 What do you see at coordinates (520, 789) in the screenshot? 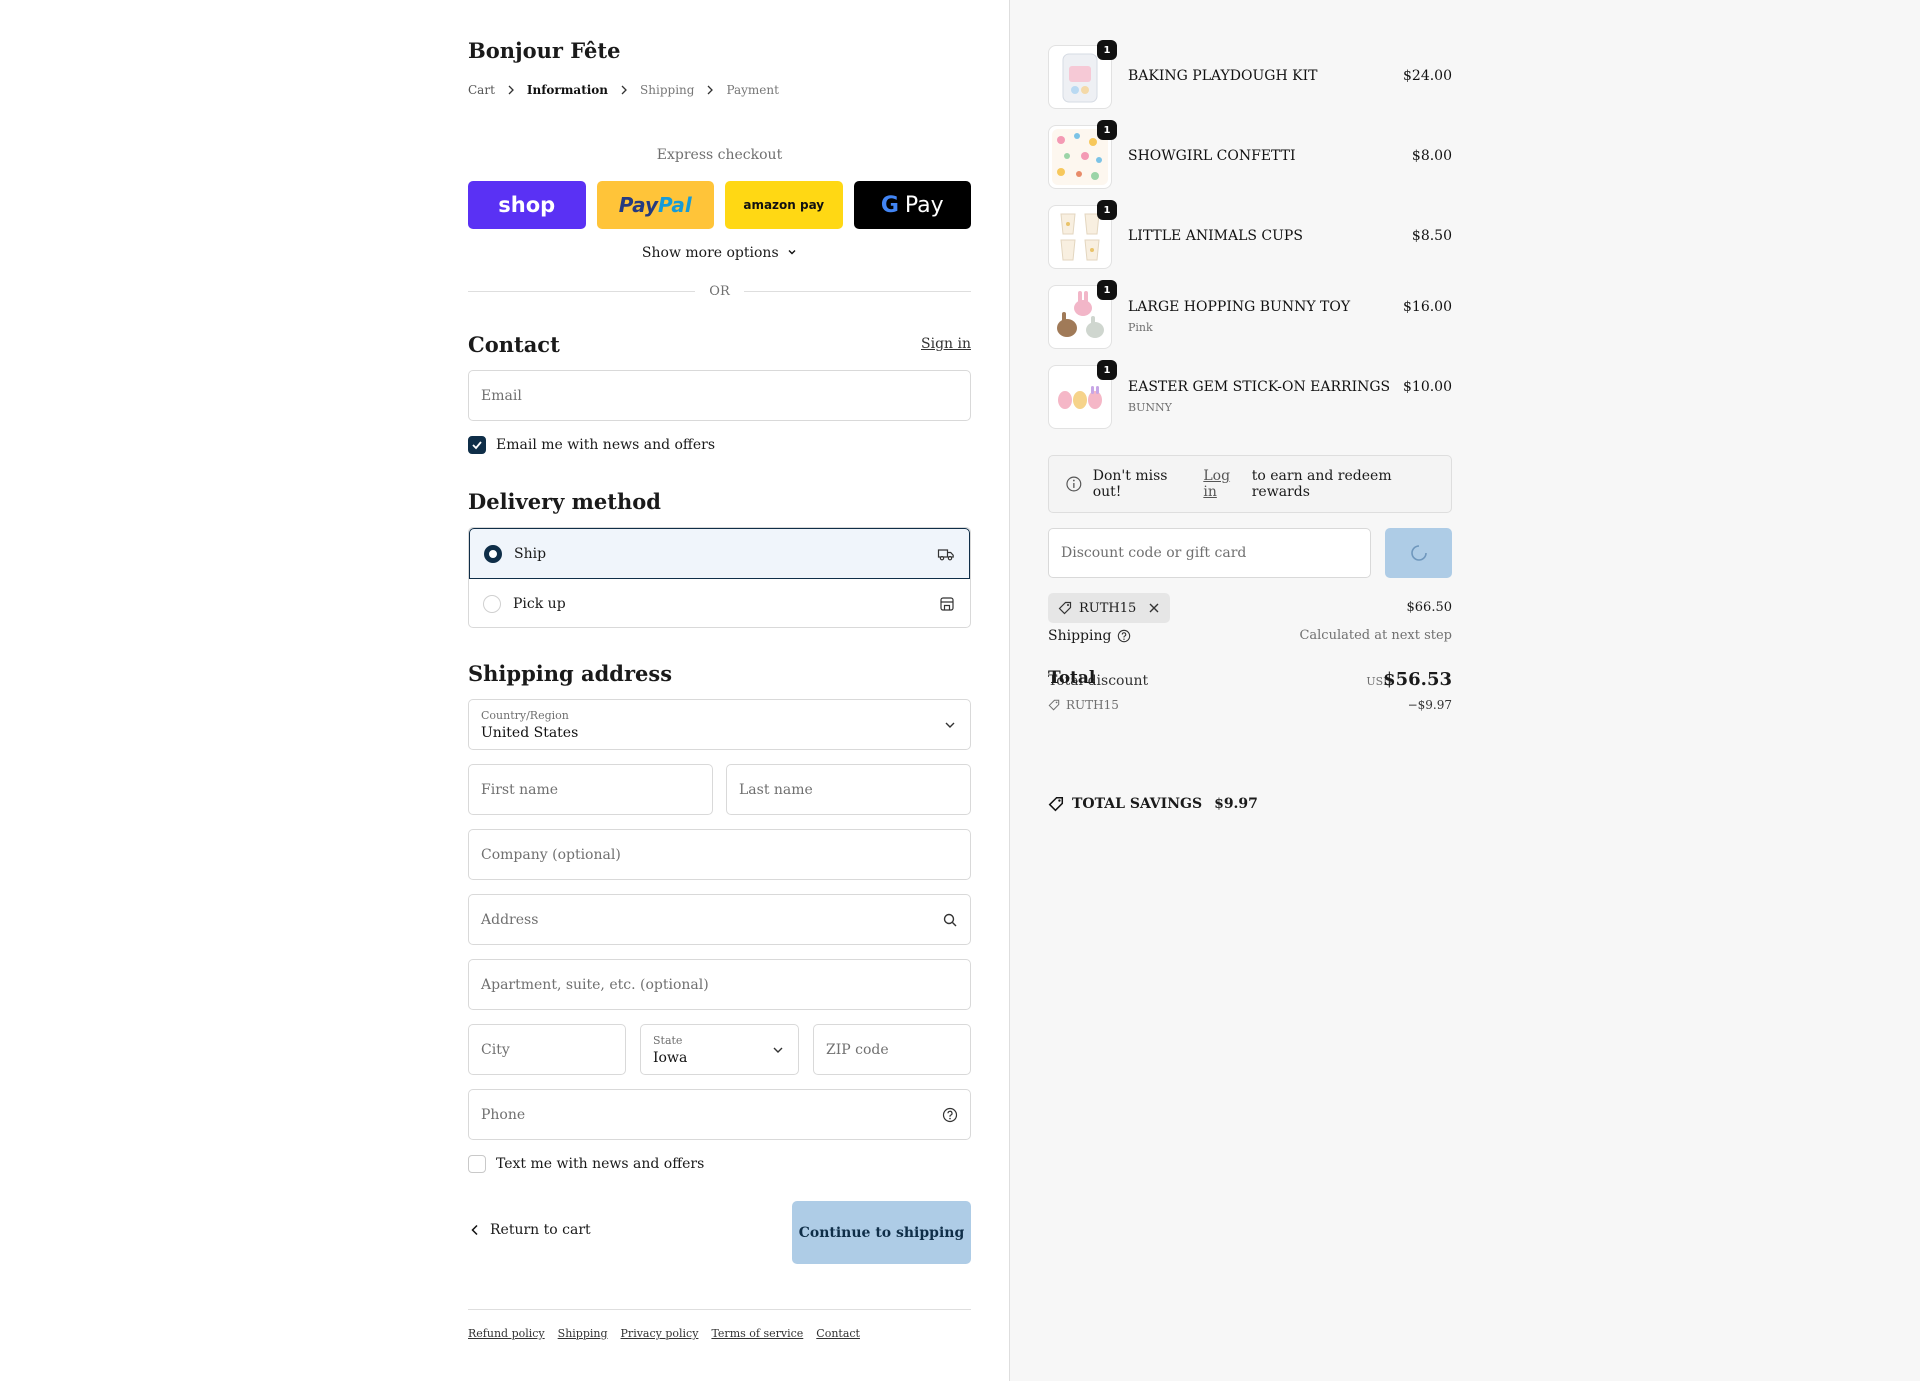
I see `first-name-placeholder: First name` at bounding box center [520, 789].